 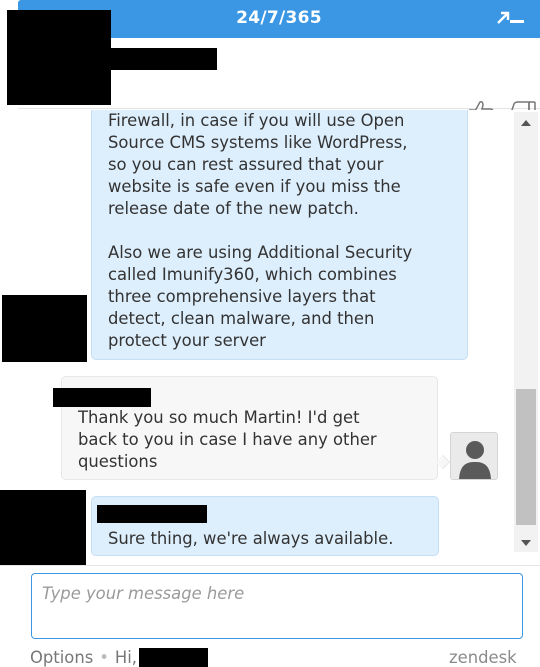 I want to click on zendesk-brand-link: zendesk, so click(x=483, y=657).